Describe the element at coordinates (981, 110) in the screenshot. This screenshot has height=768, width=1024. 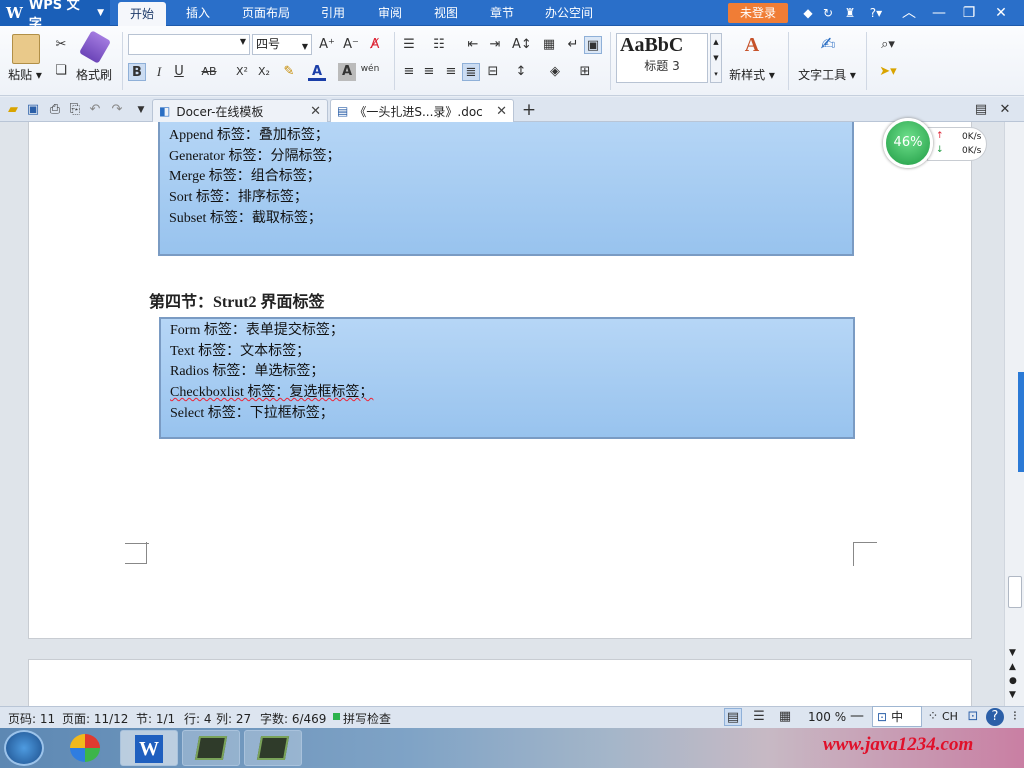
I see `tab-list-icon: ▤` at that location.